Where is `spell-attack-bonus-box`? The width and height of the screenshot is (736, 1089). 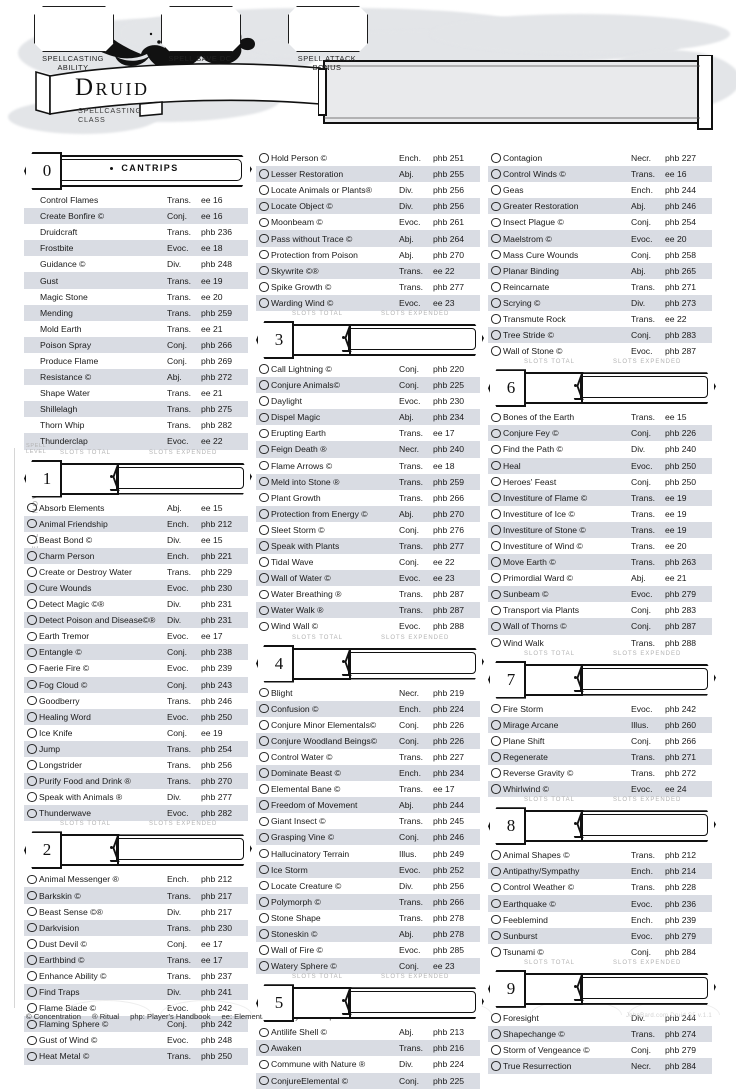
spell-attack-bonus-box is located at coordinates (328, 29).